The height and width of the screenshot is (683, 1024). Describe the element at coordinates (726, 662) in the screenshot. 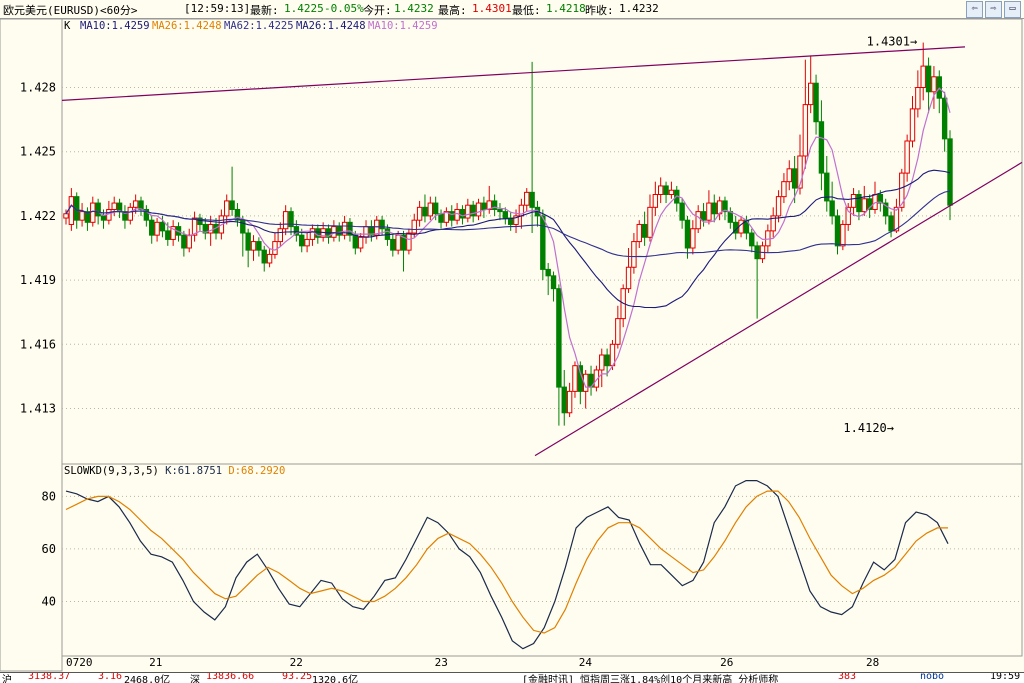

I see `x-tick-label: 26` at that location.